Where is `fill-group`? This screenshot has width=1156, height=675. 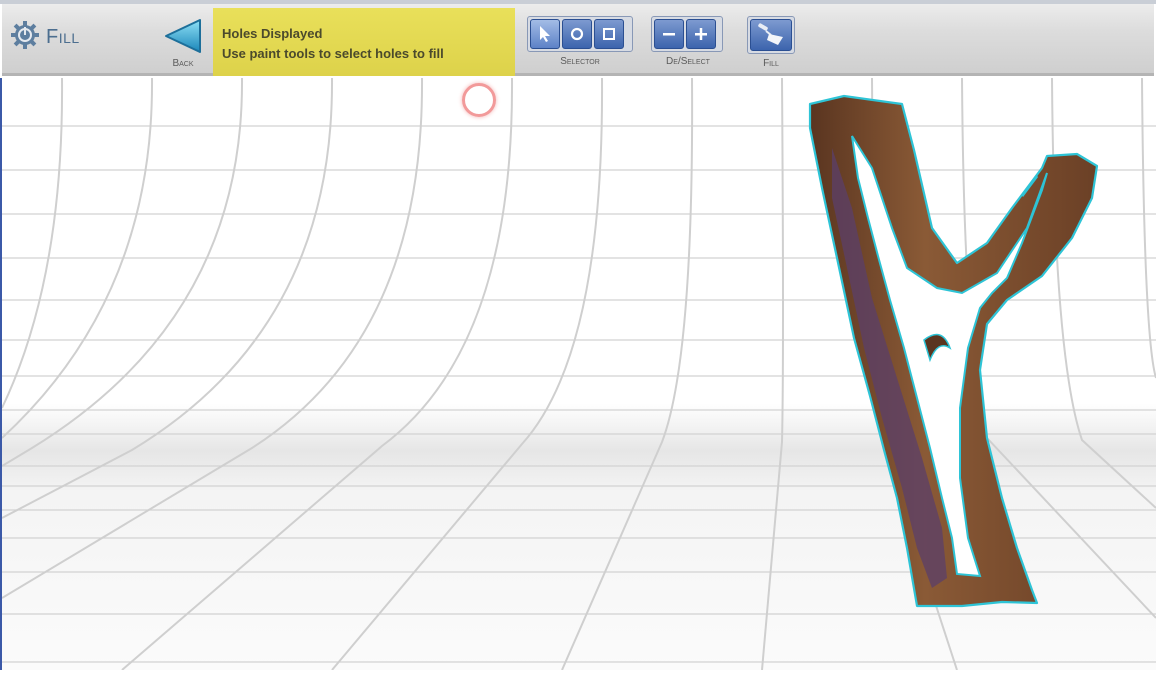
fill-group is located at coordinates (771, 35).